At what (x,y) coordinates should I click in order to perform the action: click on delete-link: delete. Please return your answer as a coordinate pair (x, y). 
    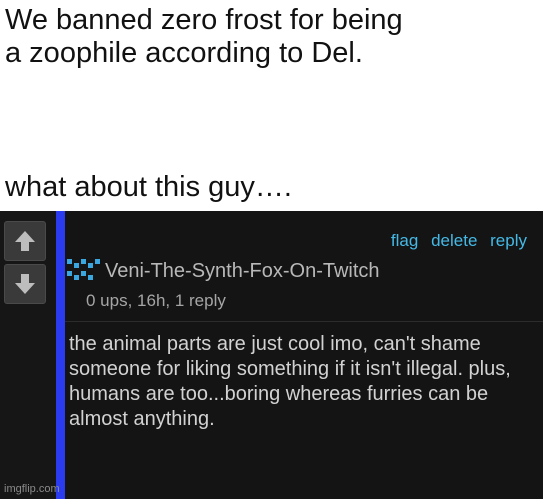
    Looking at the image, I should click on (454, 240).